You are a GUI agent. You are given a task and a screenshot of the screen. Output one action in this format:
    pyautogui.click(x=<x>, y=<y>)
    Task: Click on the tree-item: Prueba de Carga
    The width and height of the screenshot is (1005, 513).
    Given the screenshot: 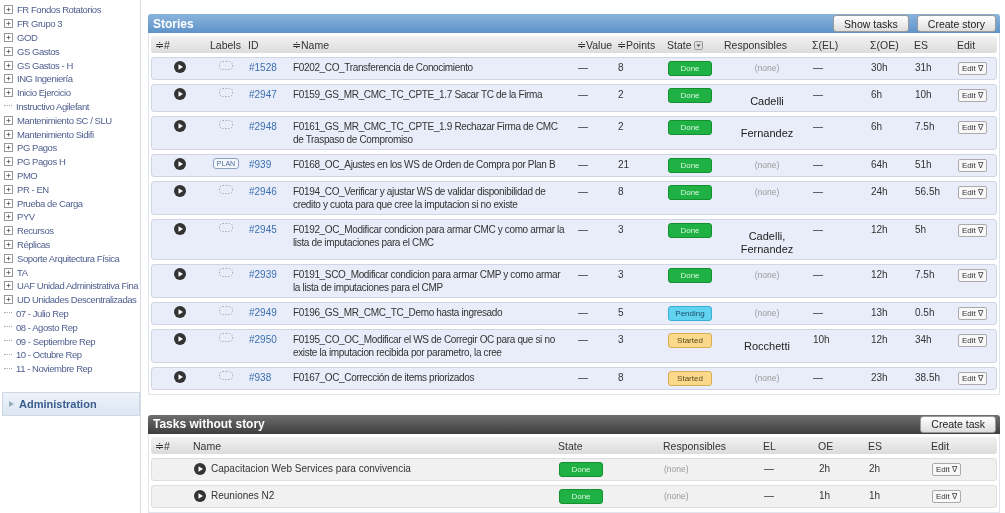 What is the action you would take?
    pyautogui.click(x=50, y=203)
    